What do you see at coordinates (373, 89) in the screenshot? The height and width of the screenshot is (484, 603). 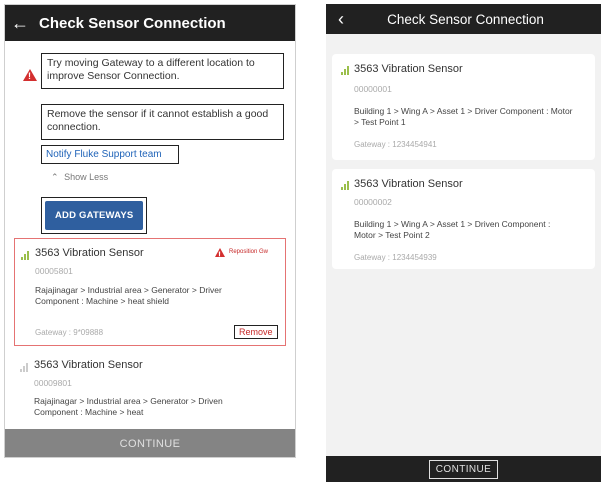 I see `sensor-id: 00000001` at bounding box center [373, 89].